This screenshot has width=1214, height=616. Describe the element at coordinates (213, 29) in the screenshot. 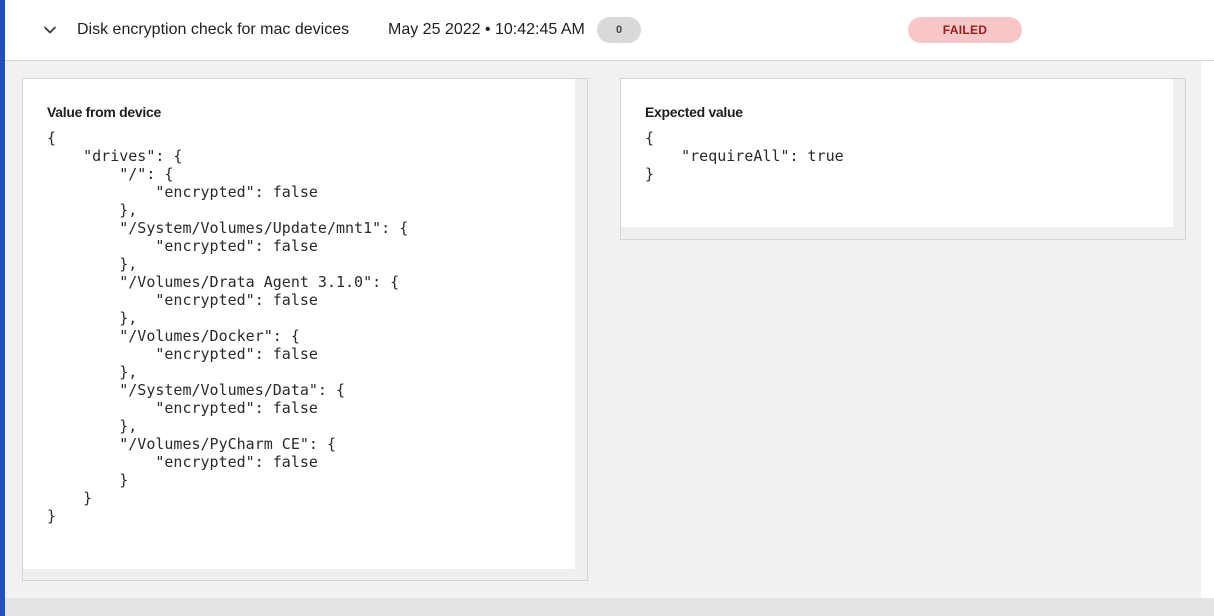

I see `check-title: Disk encryption check for mac devices` at that location.